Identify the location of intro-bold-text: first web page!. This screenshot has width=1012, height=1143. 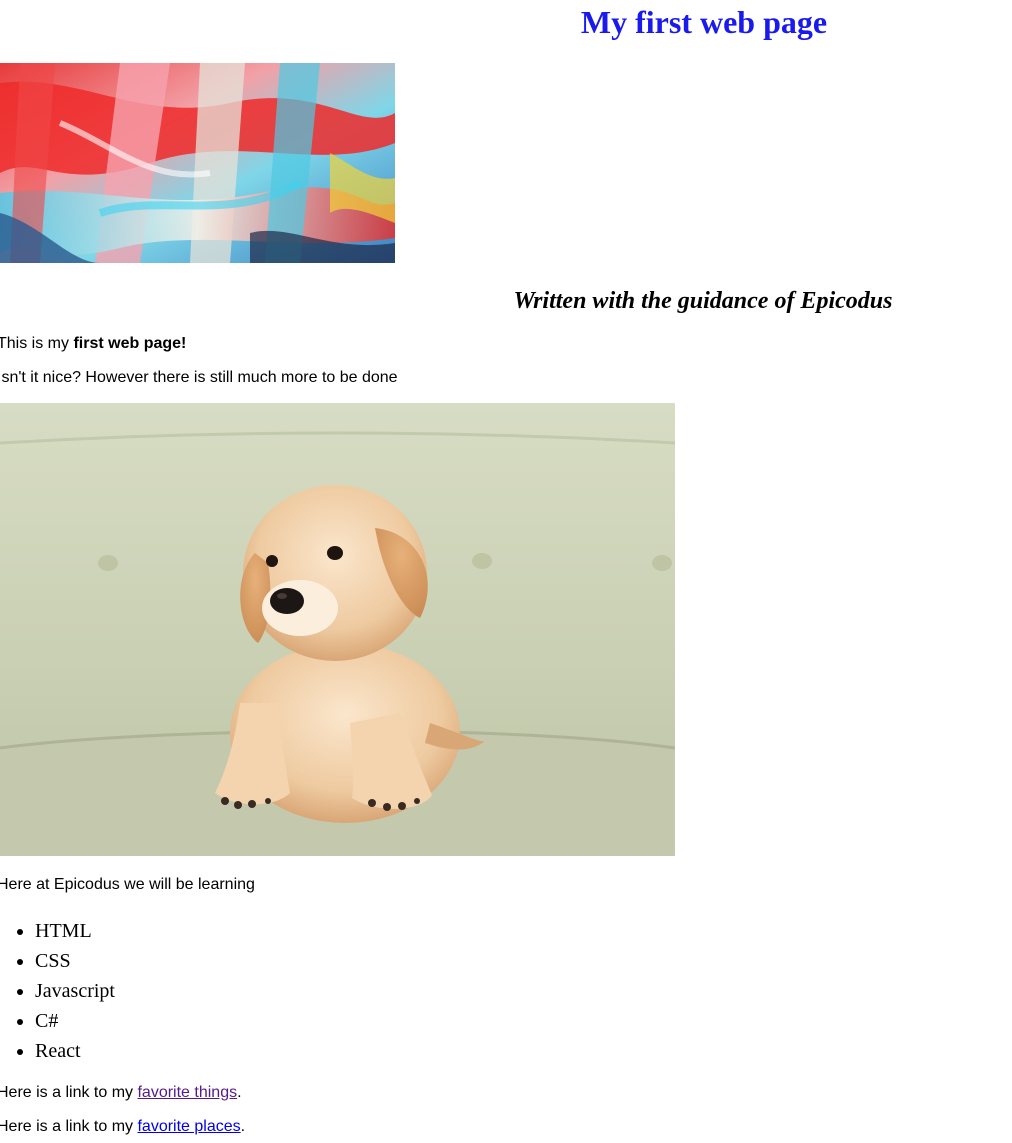
(130, 343).